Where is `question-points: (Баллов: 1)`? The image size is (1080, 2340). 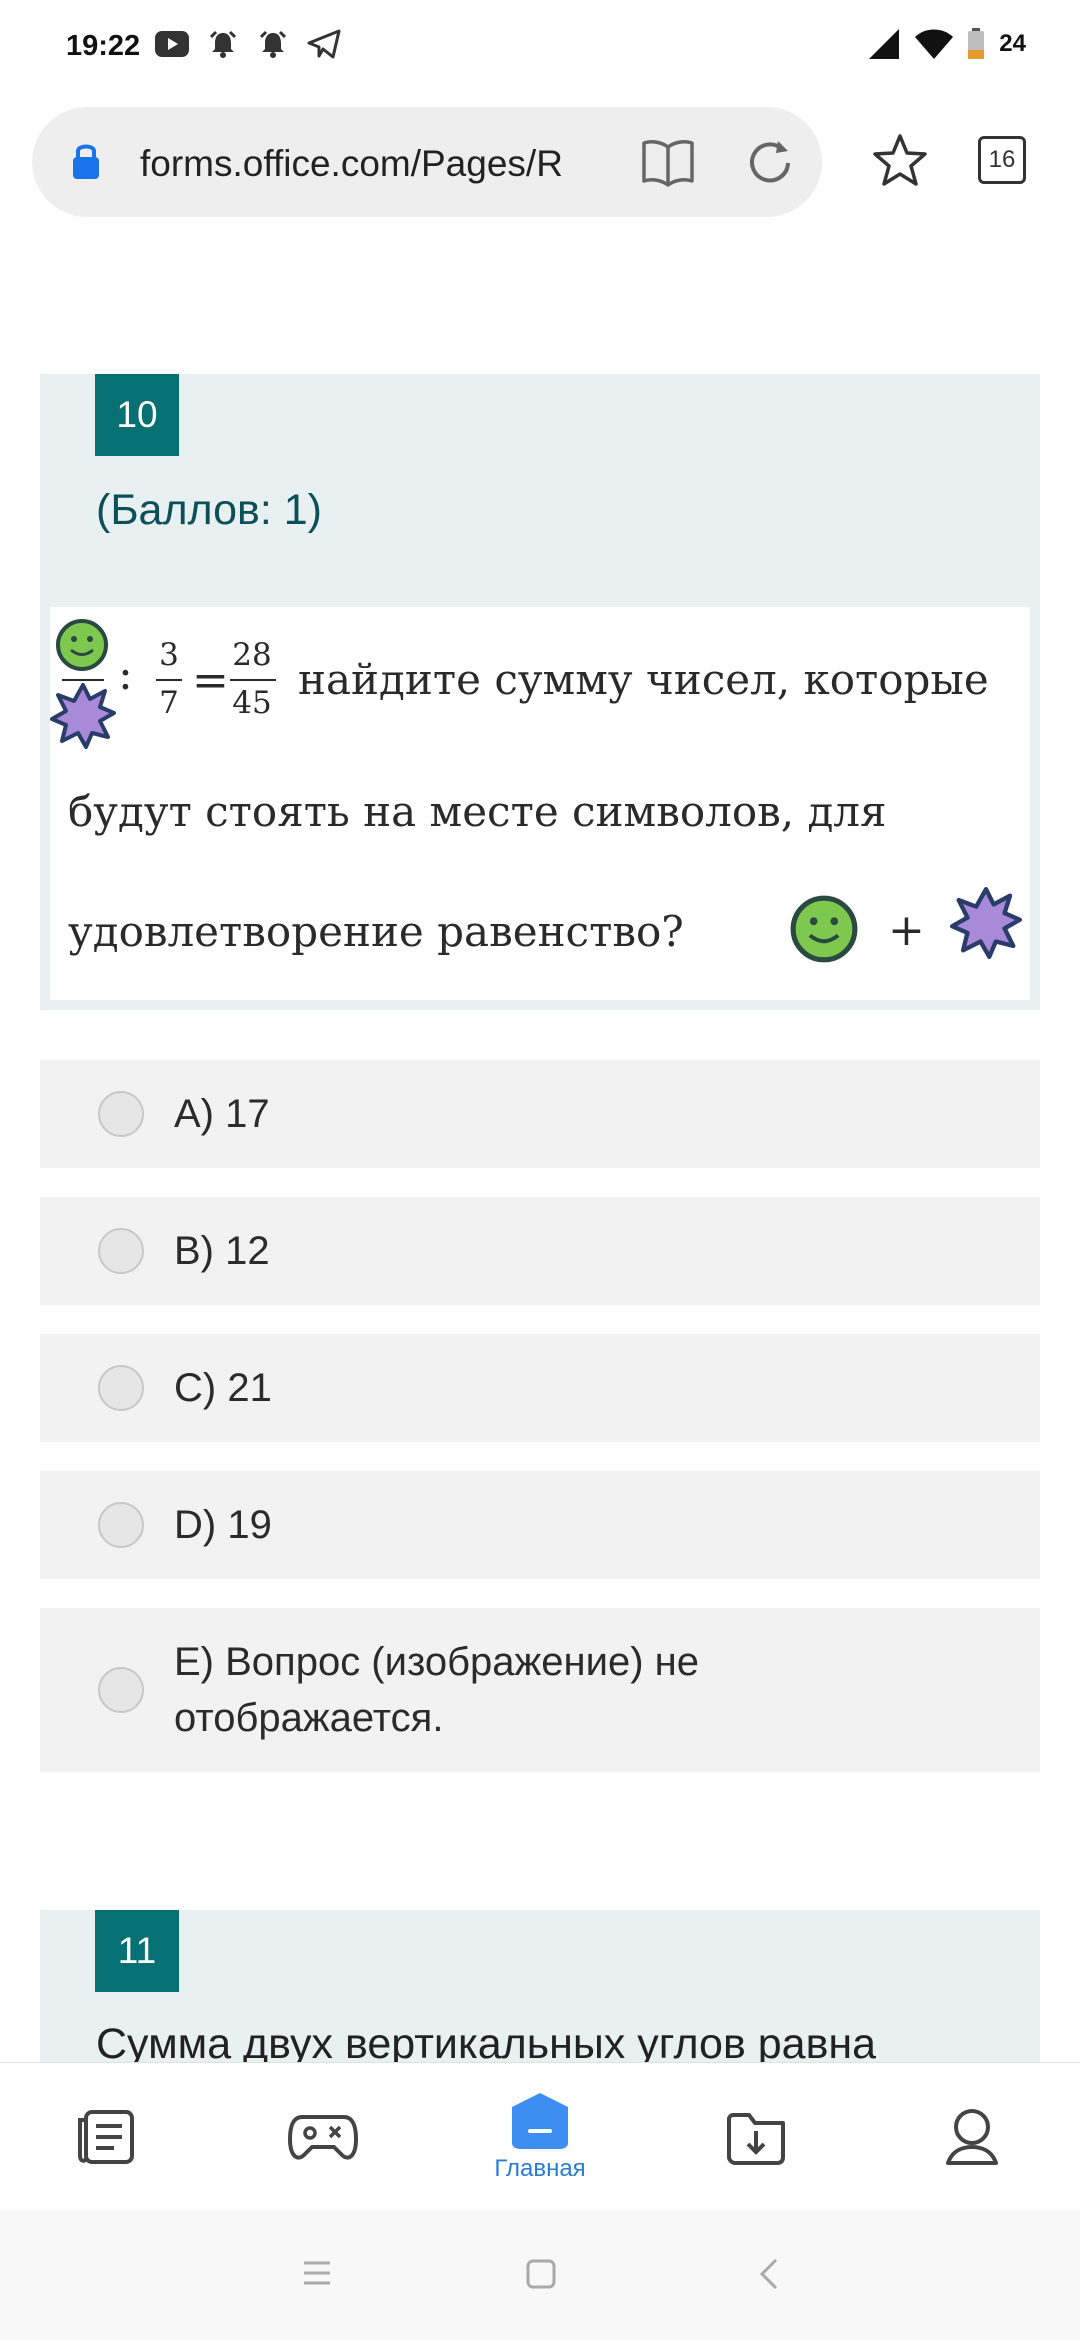
question-points: (Баллов: 1) is located at coordinates (209, 510).